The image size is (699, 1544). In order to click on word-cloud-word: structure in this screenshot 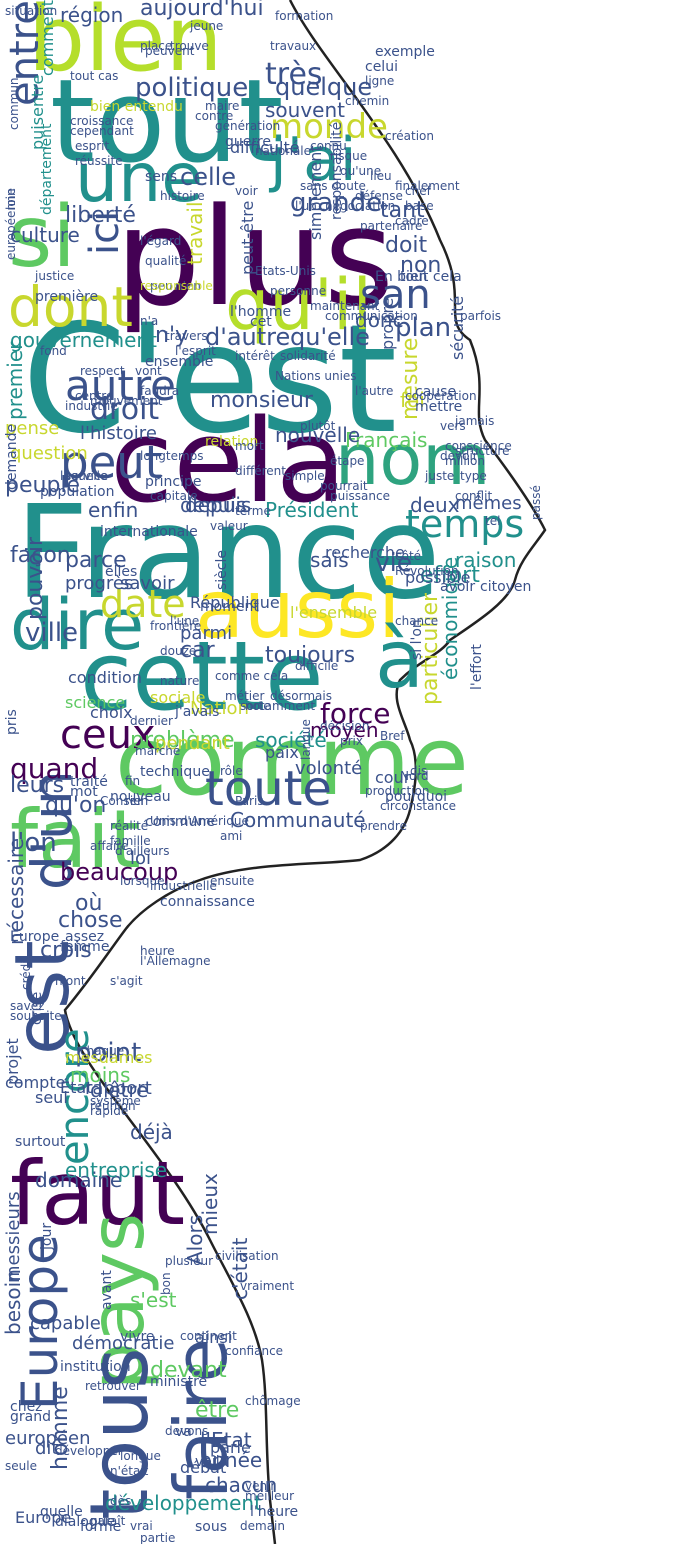, I will do `click(482, 451)`.